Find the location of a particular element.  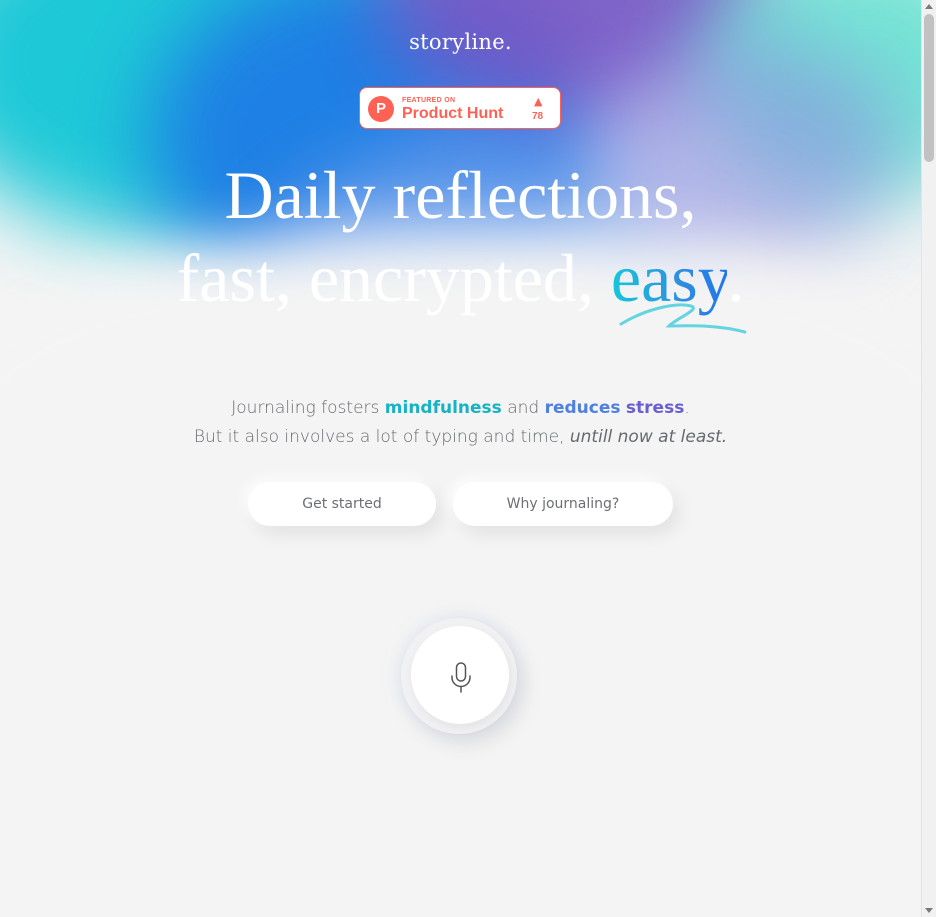

product-hunt-featured-label: FEATURED ON is located at coordinates (429, 100).